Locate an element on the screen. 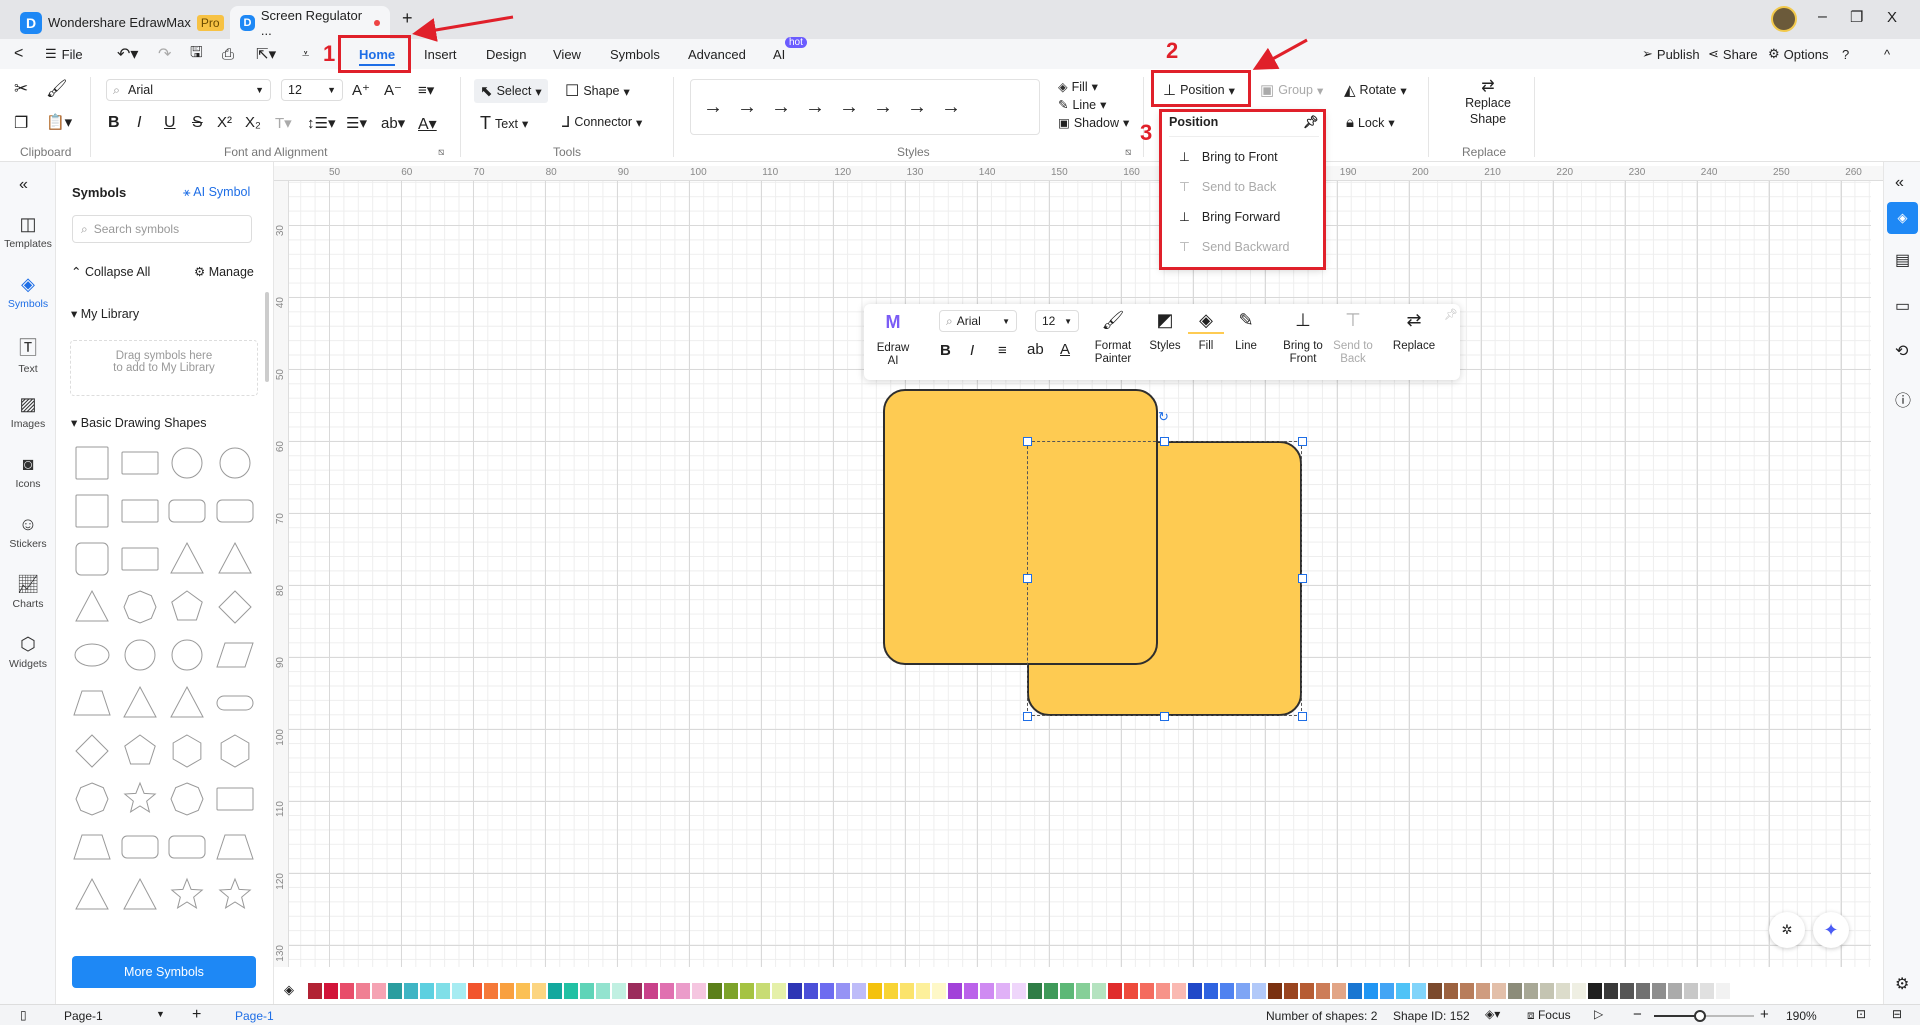  float-font-select: ⌕ Arial ▼ is located at coordinates (978, 321).